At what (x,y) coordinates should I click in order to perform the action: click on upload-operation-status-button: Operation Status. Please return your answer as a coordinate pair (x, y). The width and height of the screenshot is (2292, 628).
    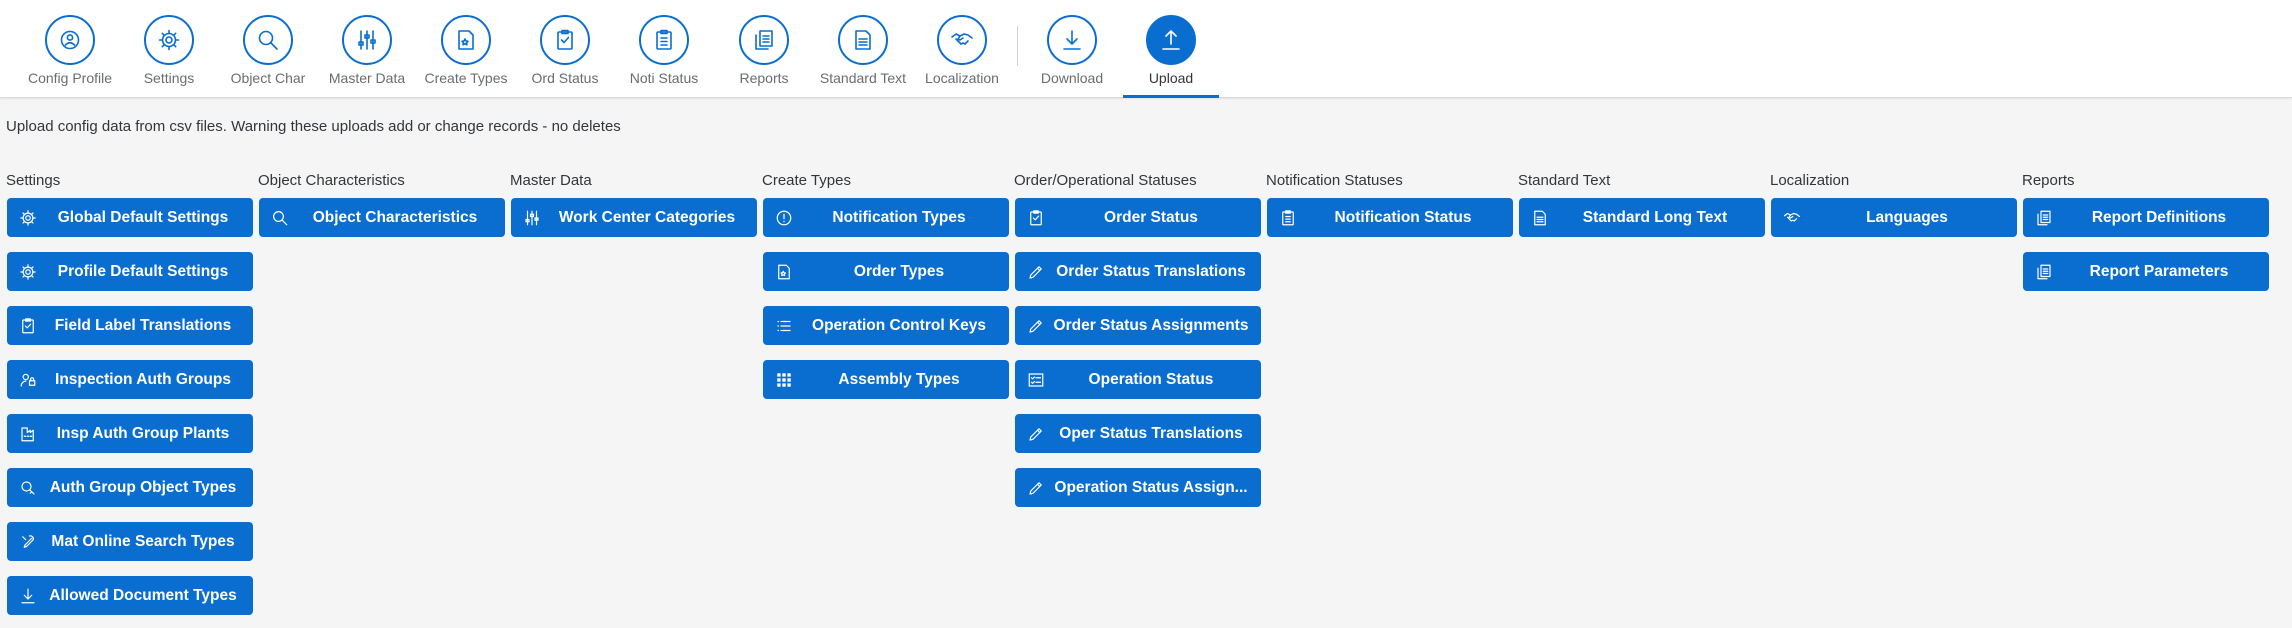
    Looking at the image, I should click on (1138, 379).